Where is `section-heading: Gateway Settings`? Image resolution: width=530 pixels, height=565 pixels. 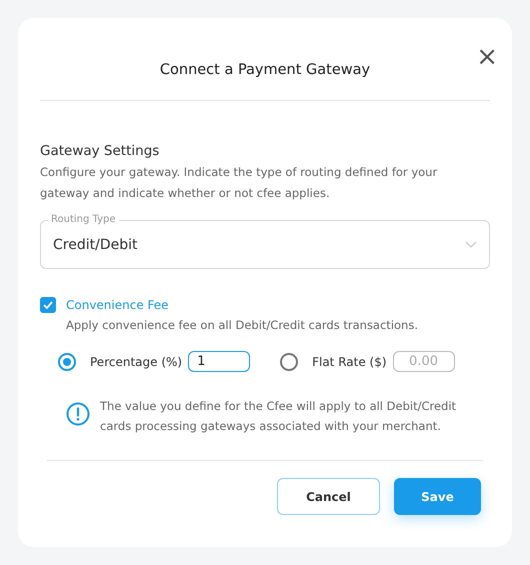 section-heading: Gateway Settings is located at coordinates (100, 151).